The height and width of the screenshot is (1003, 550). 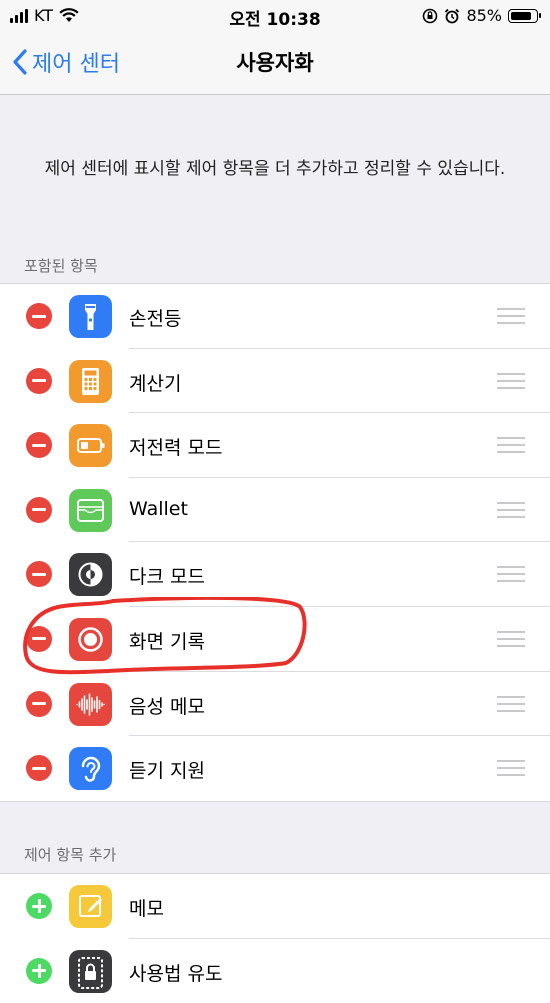 What do you see at coordinates (167, 771) in the screenshot?
I see `list-item-label: 듣기 지원` at bounding box center [167, 771].